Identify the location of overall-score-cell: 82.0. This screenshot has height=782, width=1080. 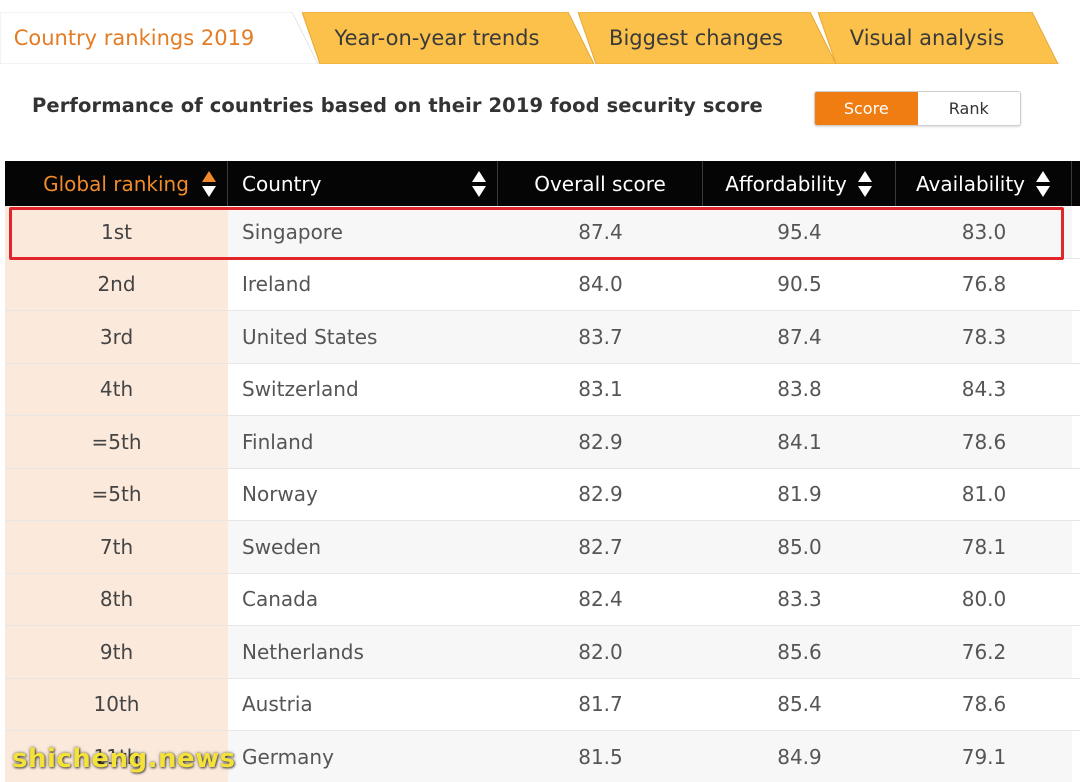
(600, 652).